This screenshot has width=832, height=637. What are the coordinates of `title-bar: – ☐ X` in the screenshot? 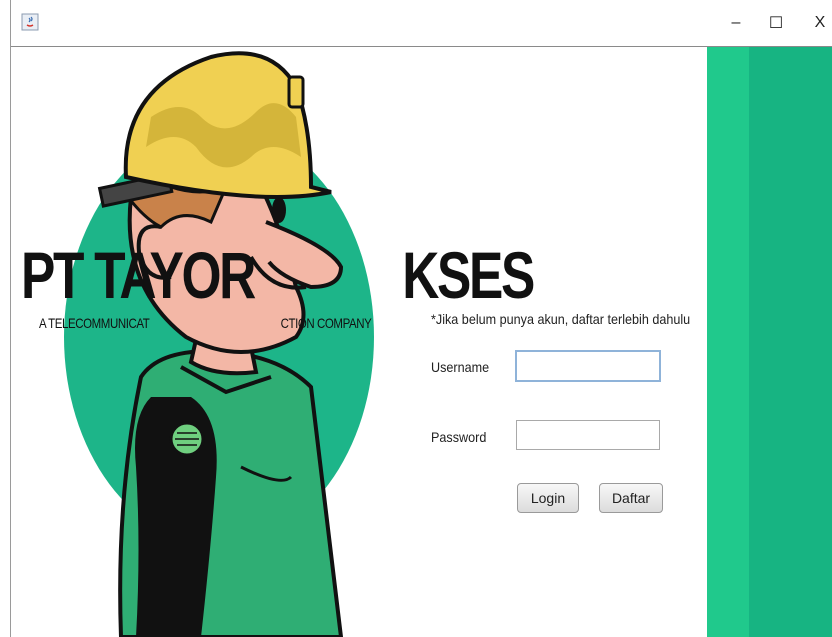 It's located at (421, 23).